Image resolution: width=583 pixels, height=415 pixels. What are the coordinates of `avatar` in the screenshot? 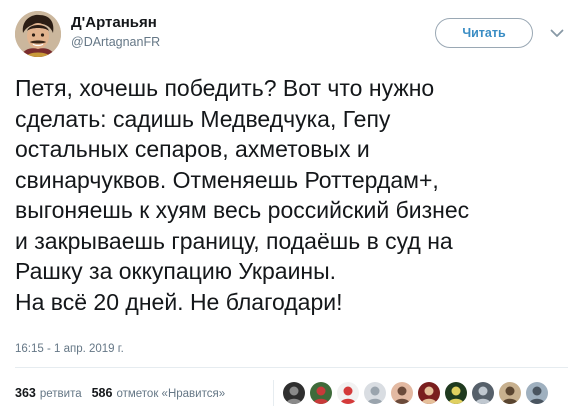 It's located at (38, 34).